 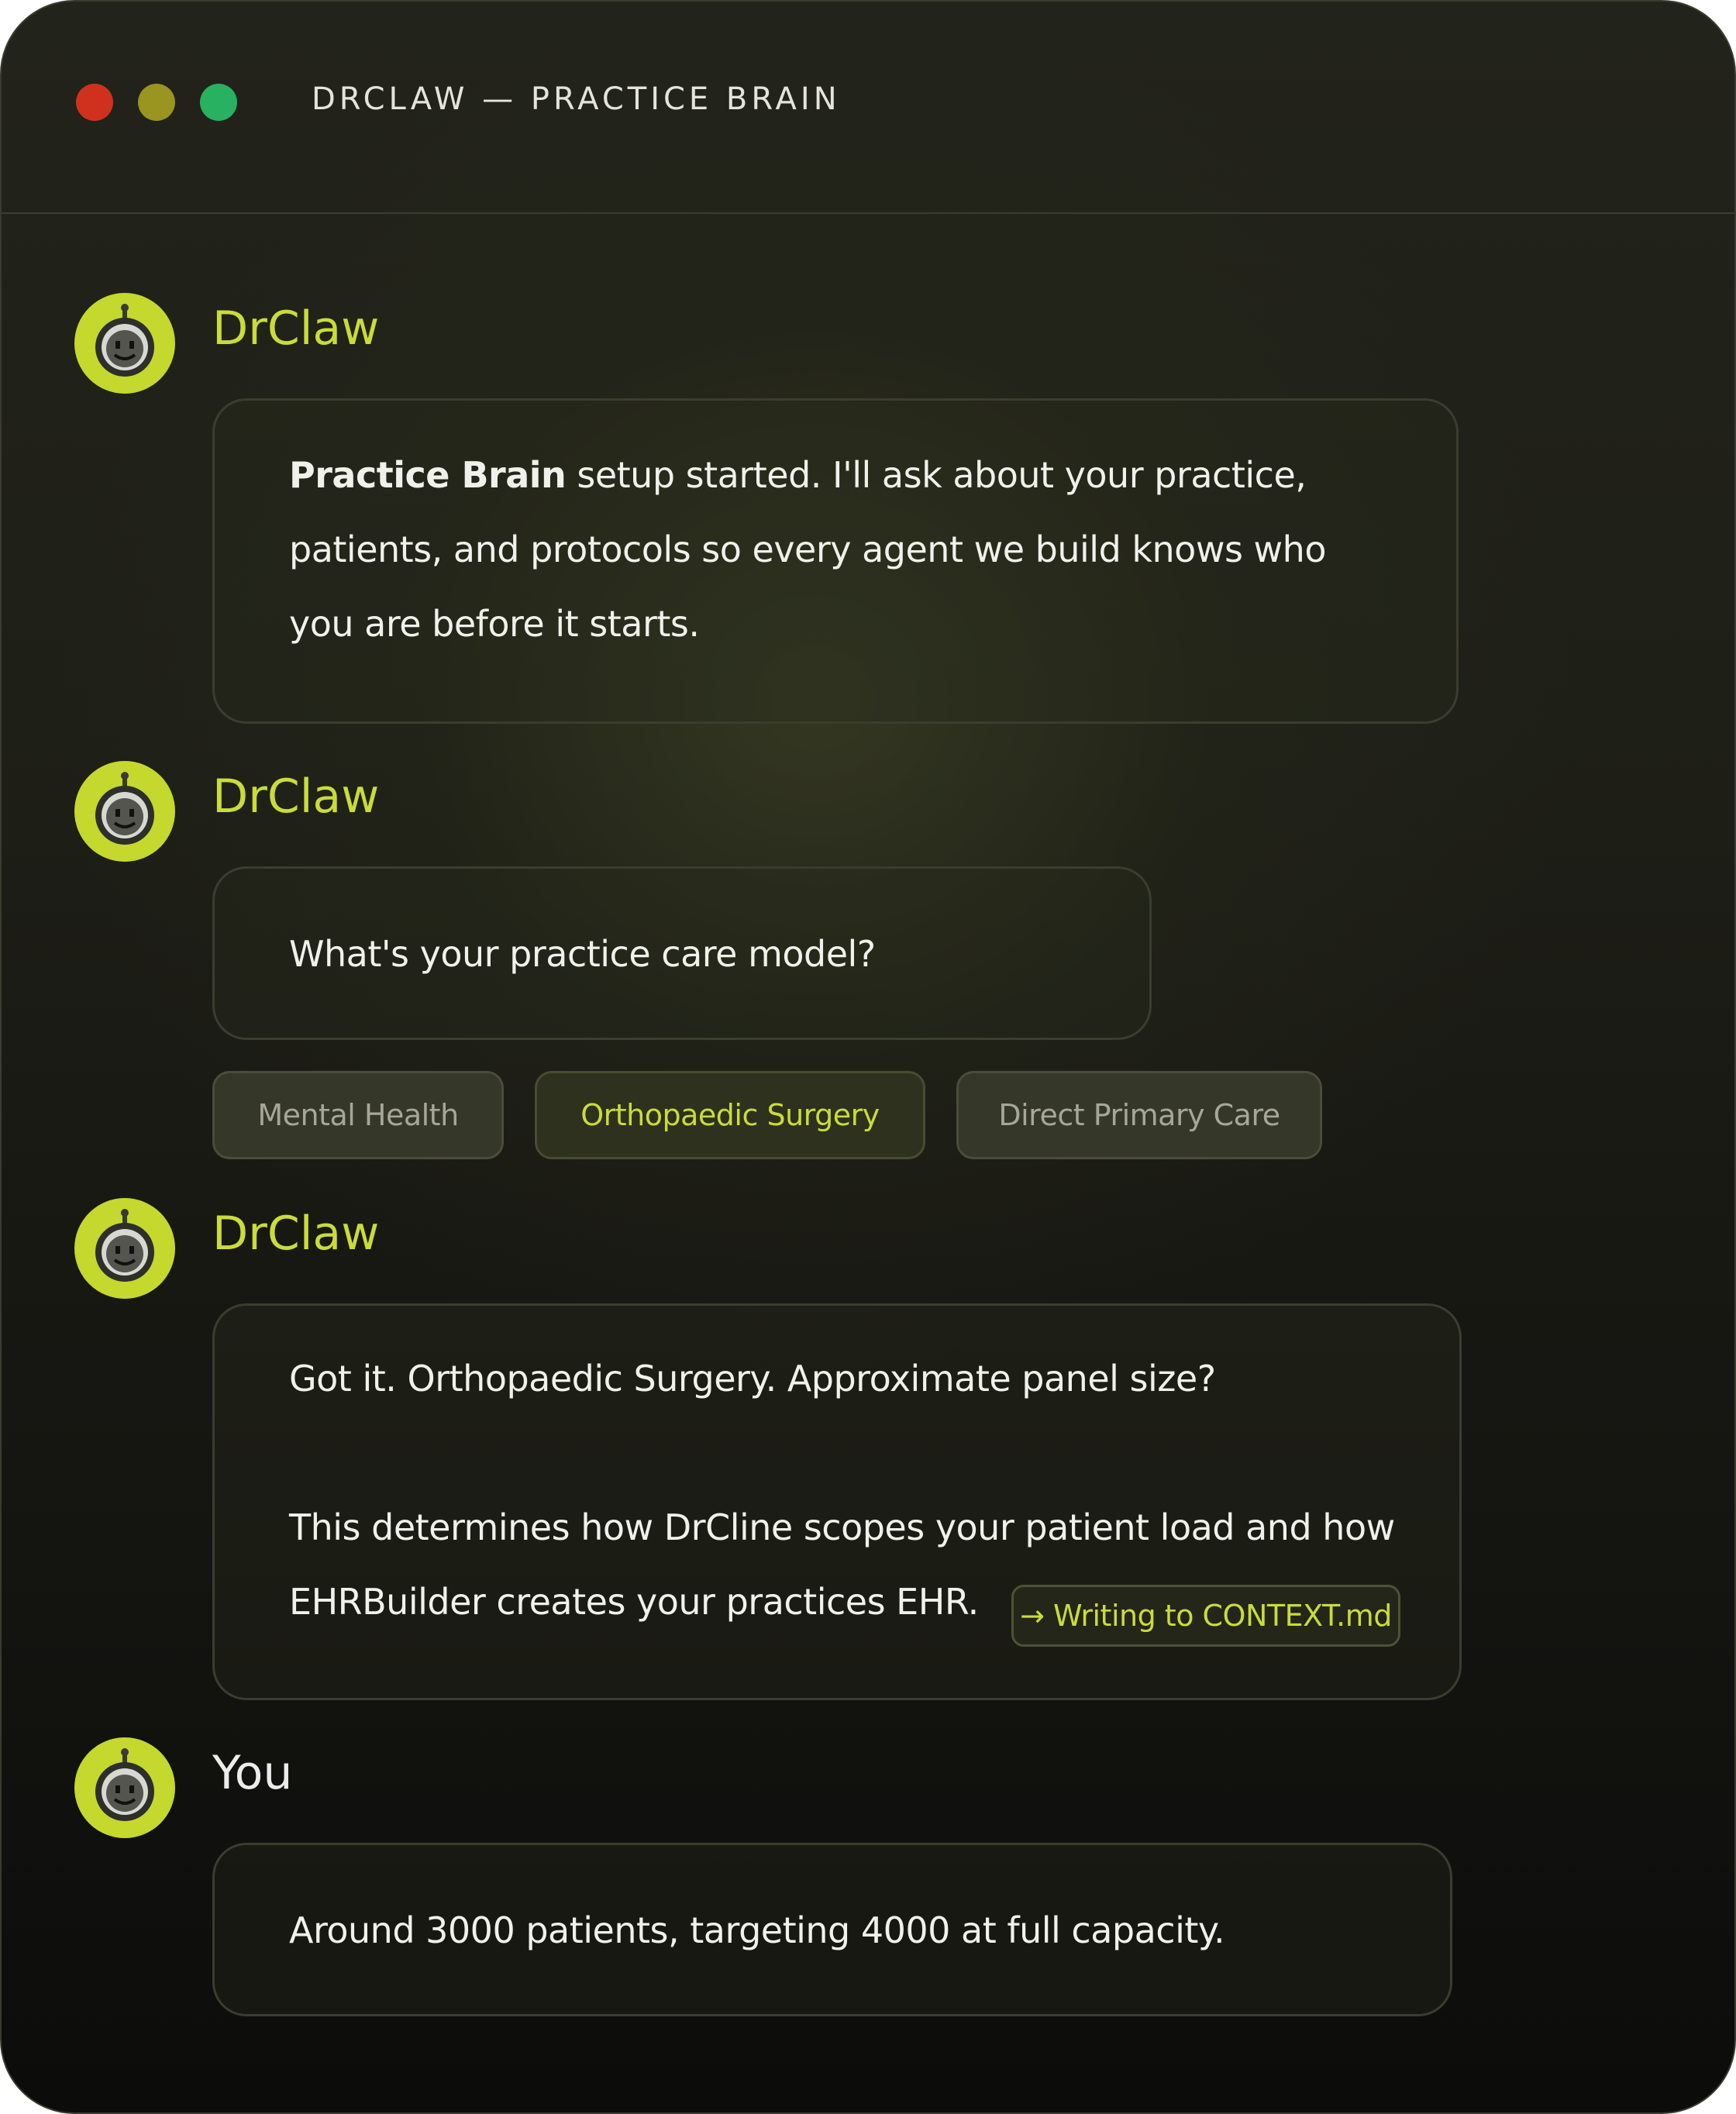 What do you see at coordinates (730, 1115) in the screenshot?
I see `option-orthopaedic-surgery: Orthopaedic Surgery` at bounding box center [730, 1115].